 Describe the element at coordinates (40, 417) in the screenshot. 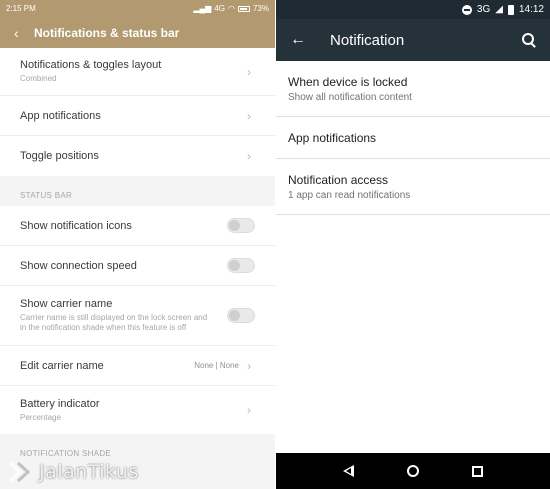

I see `item-subtitle: Percentage` at that location.